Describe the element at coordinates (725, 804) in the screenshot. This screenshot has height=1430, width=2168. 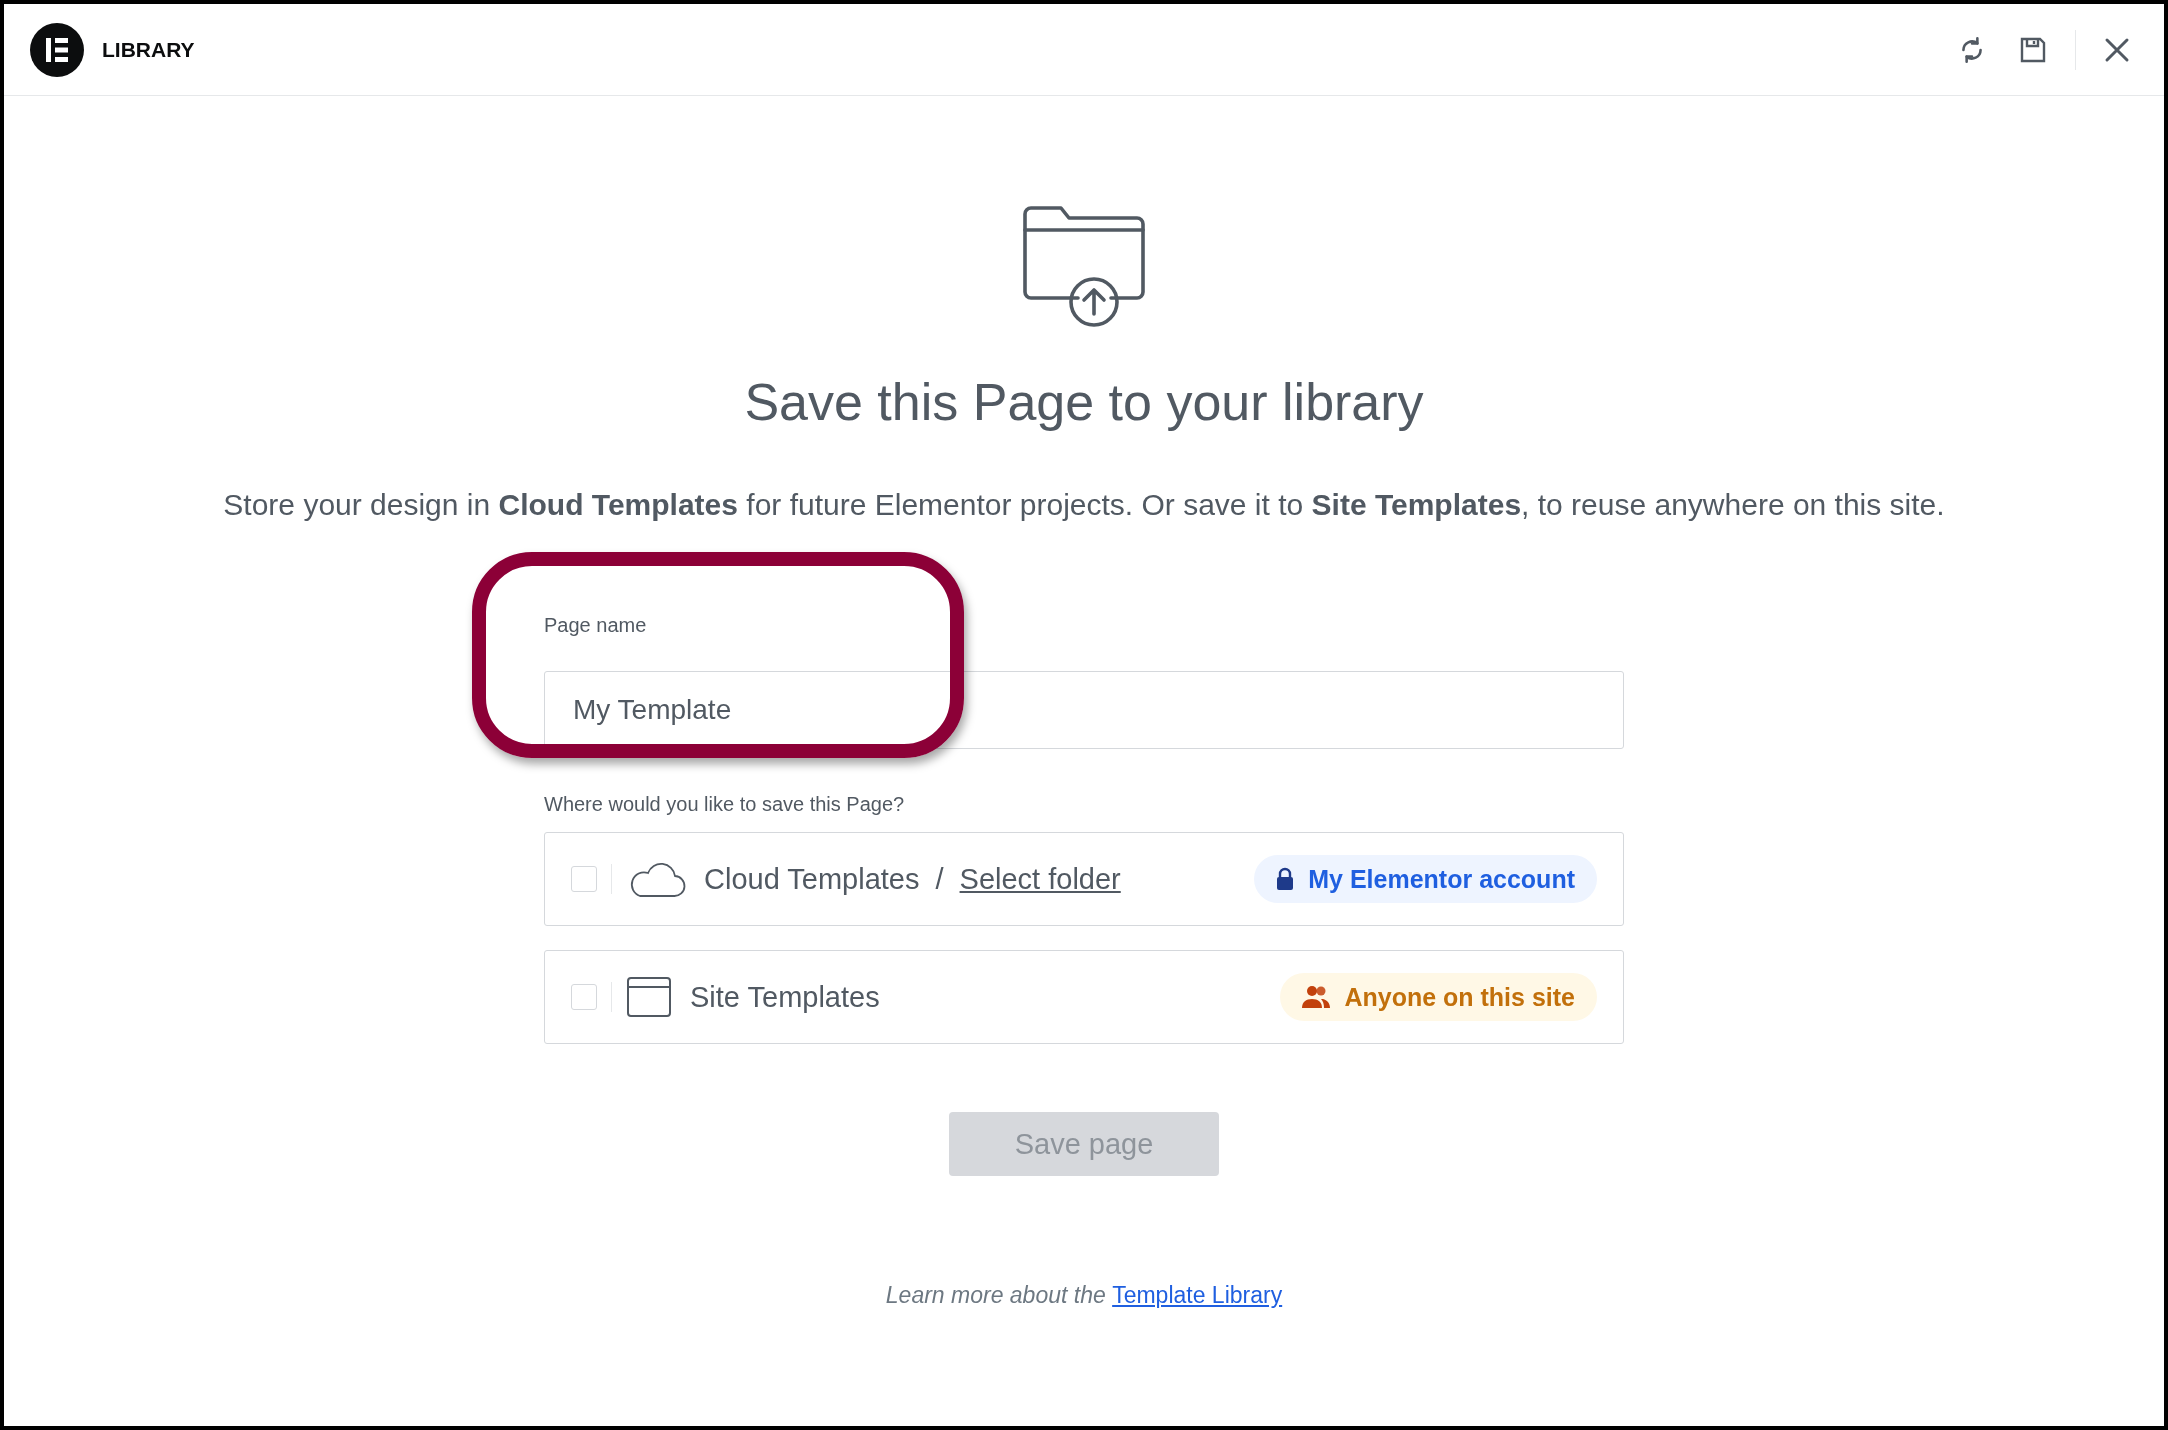
I see `field-label: Where would you like to save this Page?` at that location.